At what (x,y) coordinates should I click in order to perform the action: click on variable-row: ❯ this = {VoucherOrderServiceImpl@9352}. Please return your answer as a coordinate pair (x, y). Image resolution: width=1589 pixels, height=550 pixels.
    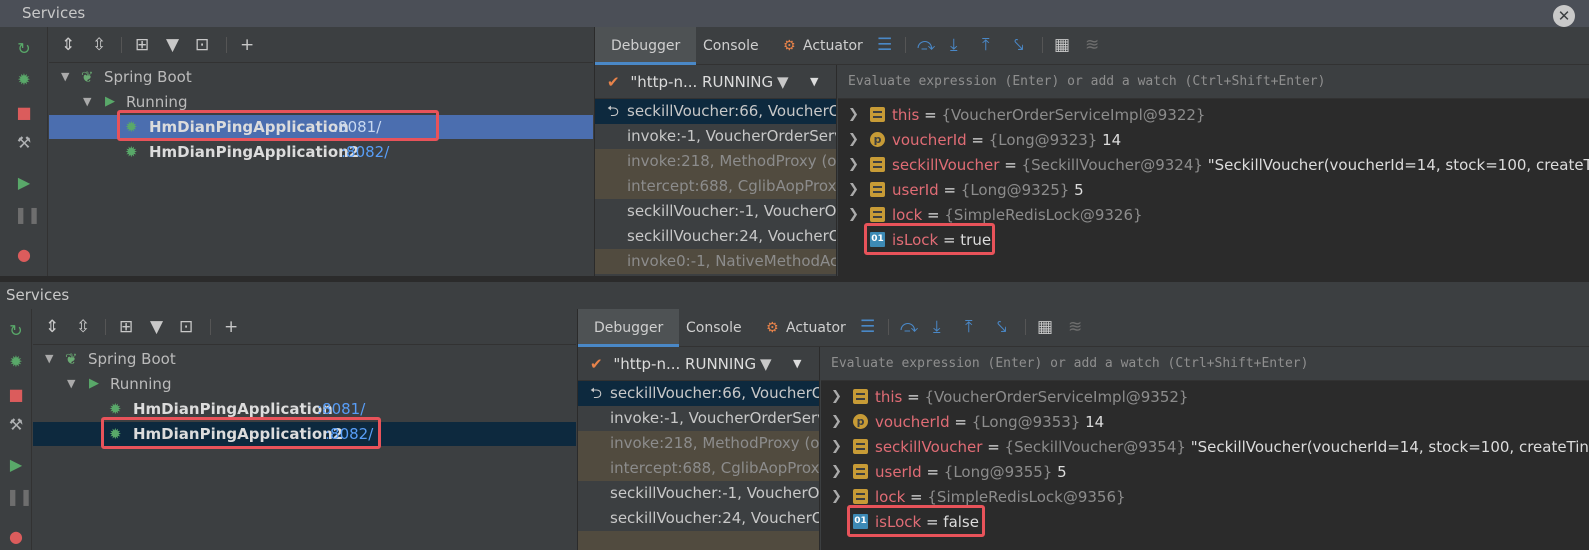
    Looking at the image, I should click on (1205, 397).